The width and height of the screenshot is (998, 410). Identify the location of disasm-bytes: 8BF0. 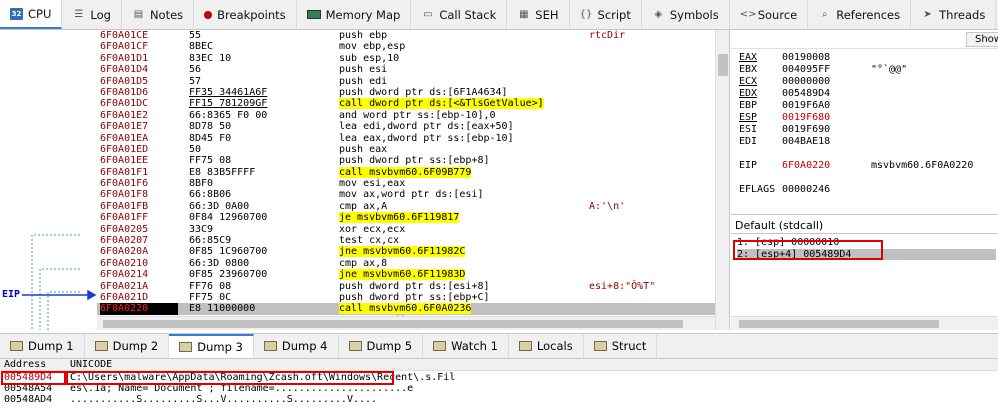
(201, 184).